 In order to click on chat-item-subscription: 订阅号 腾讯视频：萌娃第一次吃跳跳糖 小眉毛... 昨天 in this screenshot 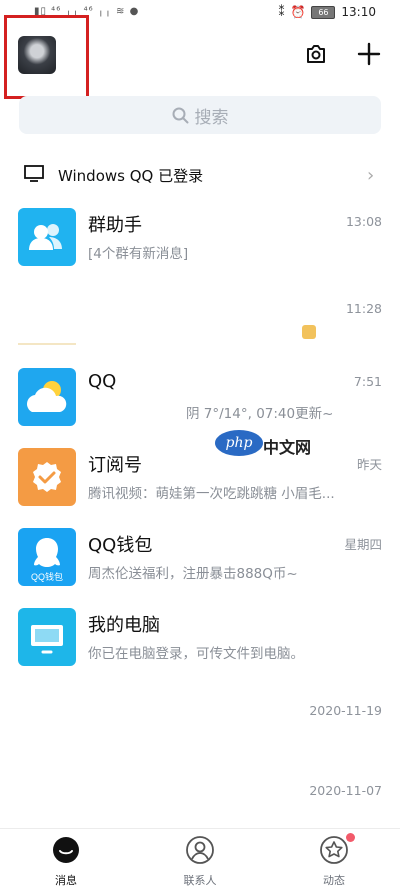, I will do `click(200, 488)`.